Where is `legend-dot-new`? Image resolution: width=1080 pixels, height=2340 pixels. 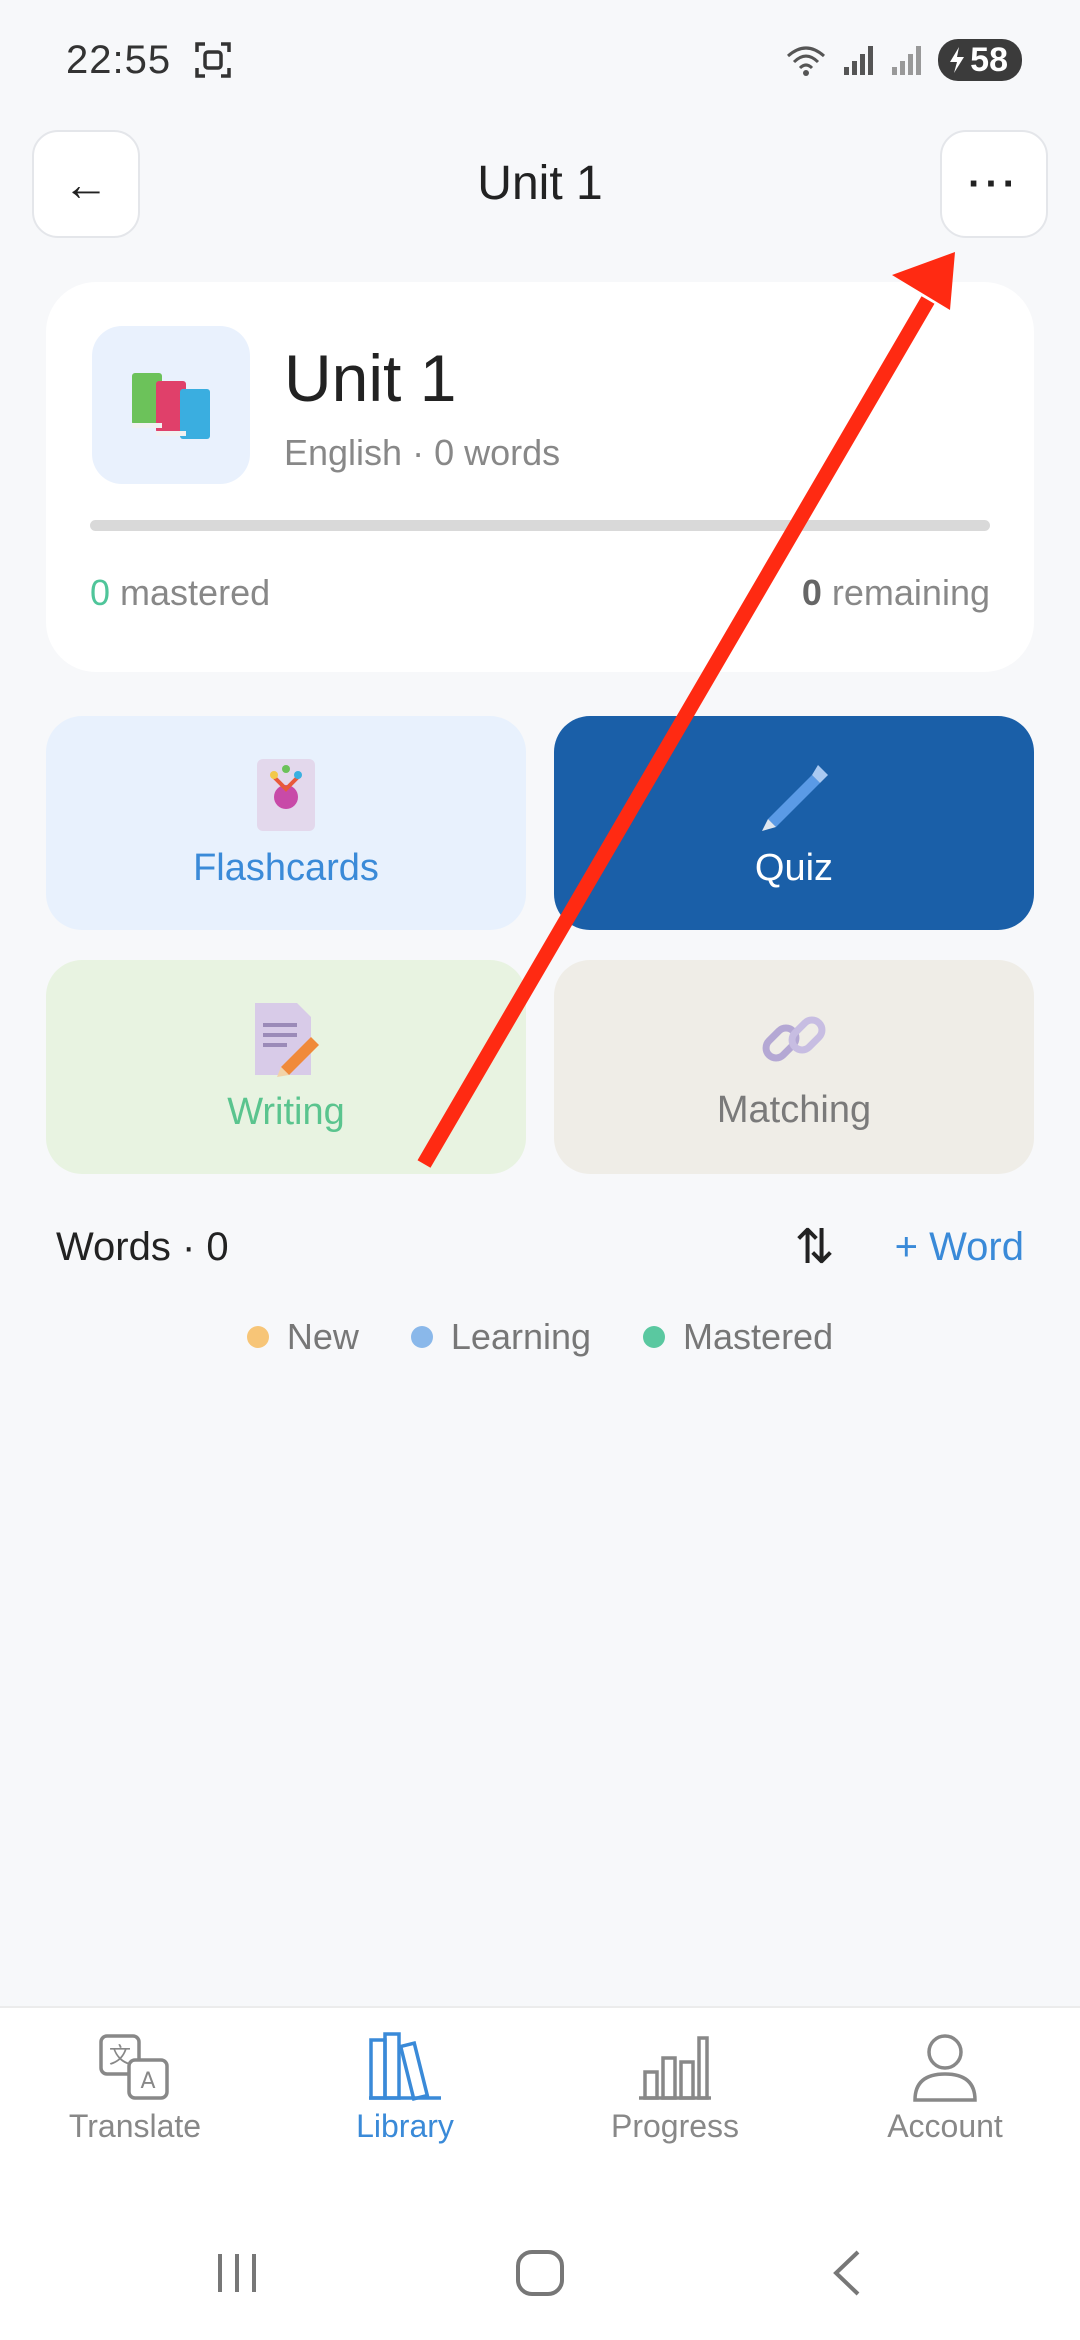
legend-dot-new is located at coordinates (257, 1337).